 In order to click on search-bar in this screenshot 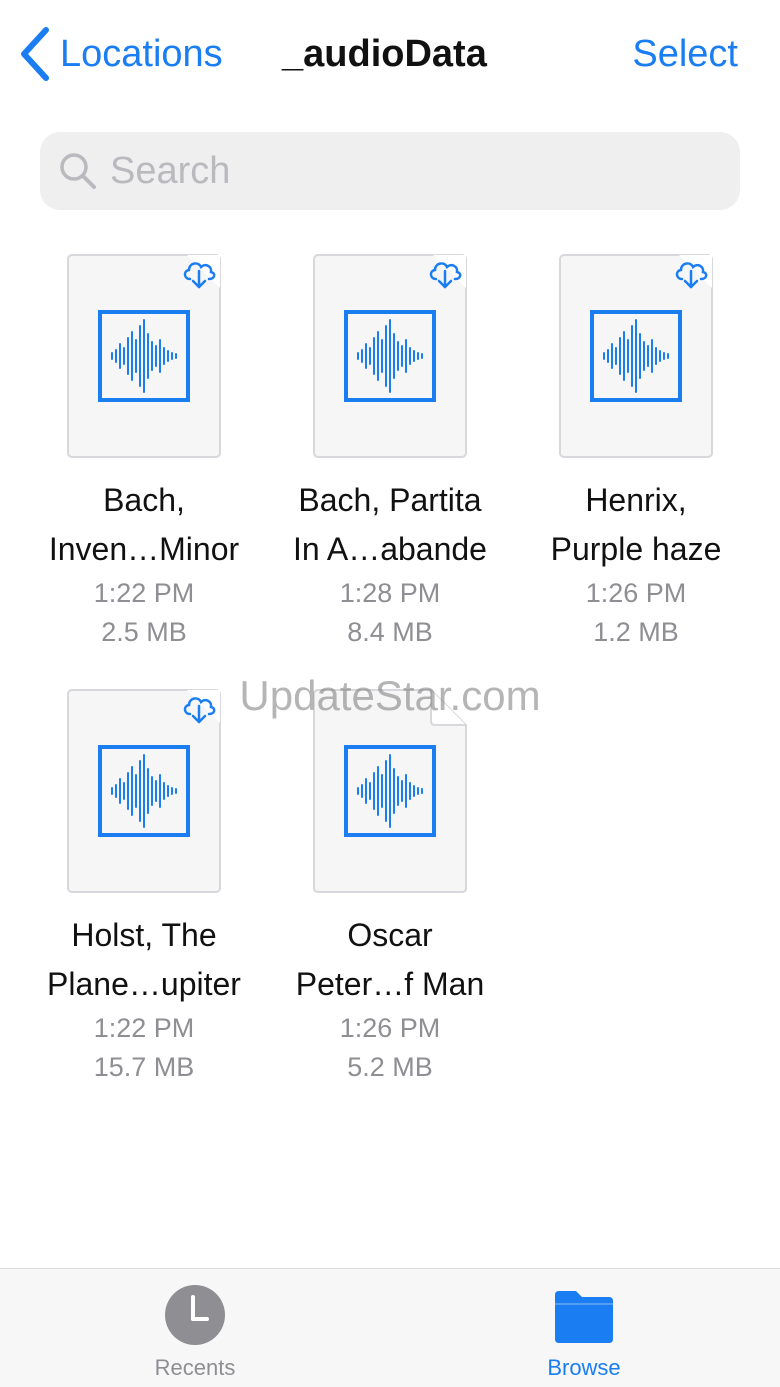, I will do `click(390, 171)`.